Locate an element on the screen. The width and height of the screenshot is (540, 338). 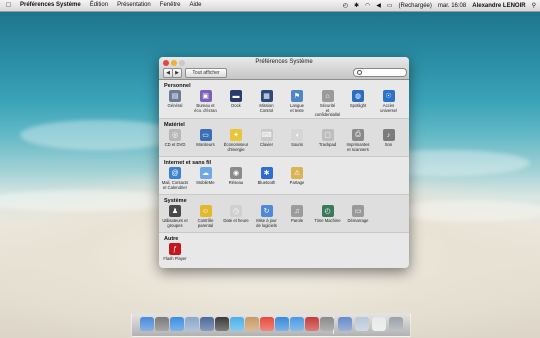
pref-pane-general: ▤ Général is located at coordinates (175, 99).